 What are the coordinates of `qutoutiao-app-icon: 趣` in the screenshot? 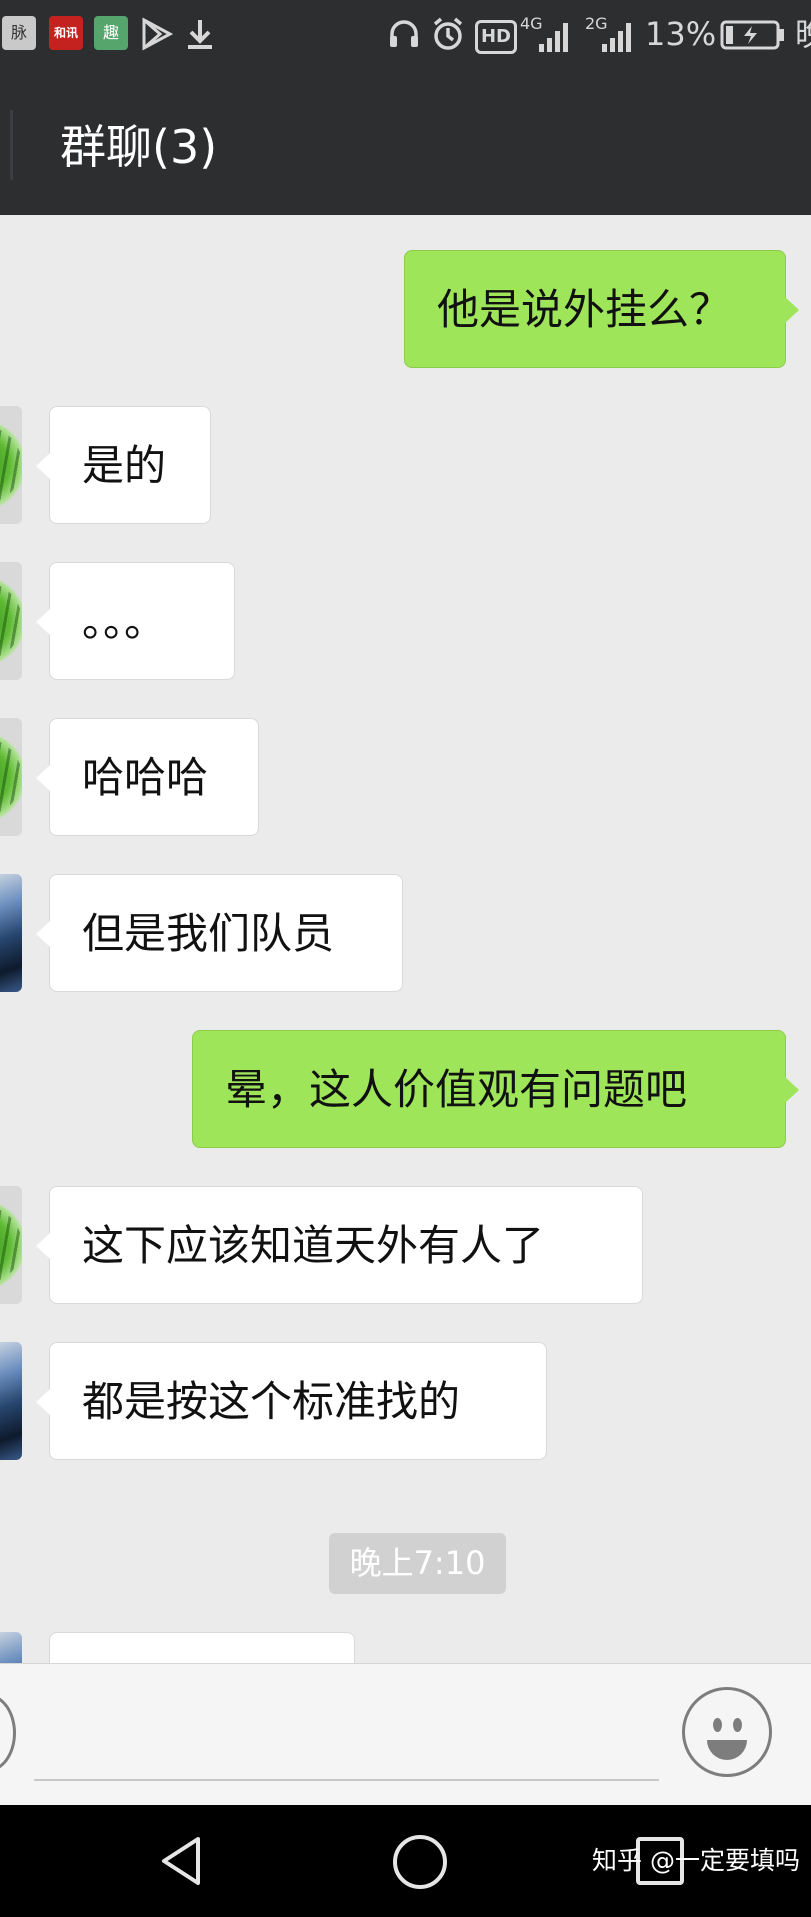 It's located at (111, 33).